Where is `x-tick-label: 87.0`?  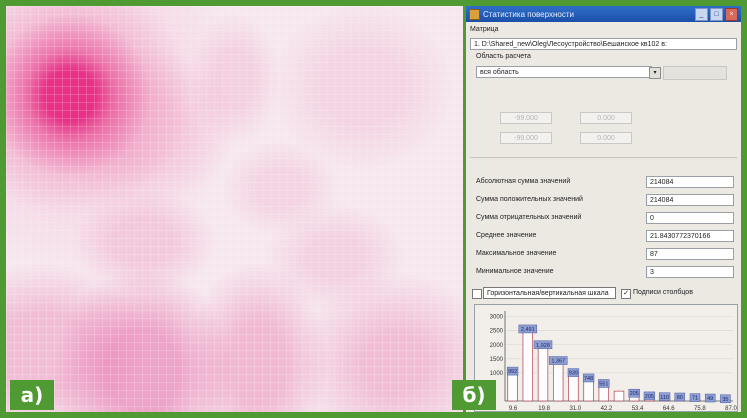
x-tick-label: 87.0 is located at coordinates (731, 408).